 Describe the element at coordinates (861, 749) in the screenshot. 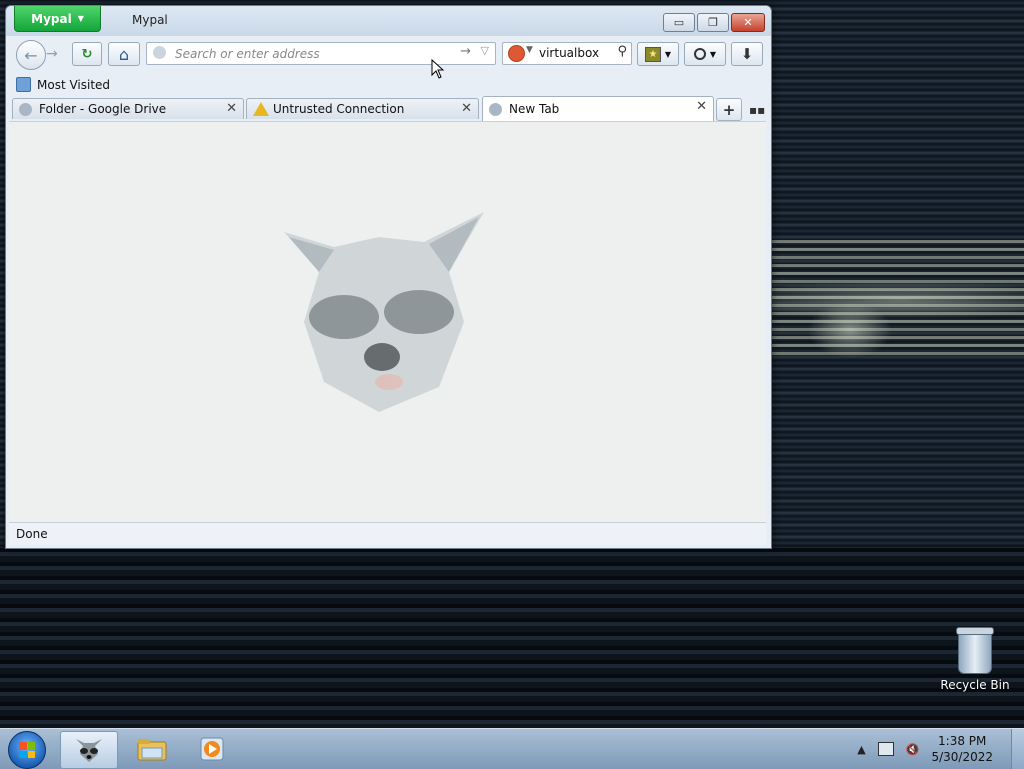

I see `show-hidden-icons-icon: ▲` at that location.